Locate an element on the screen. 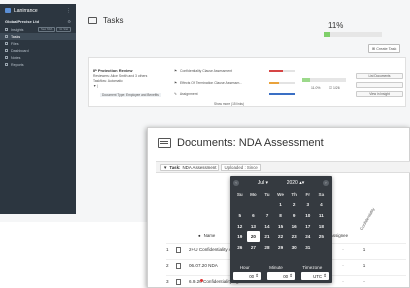  sidebar-brand: Lanirrance ⋮ is located at coordinates (38, 10).